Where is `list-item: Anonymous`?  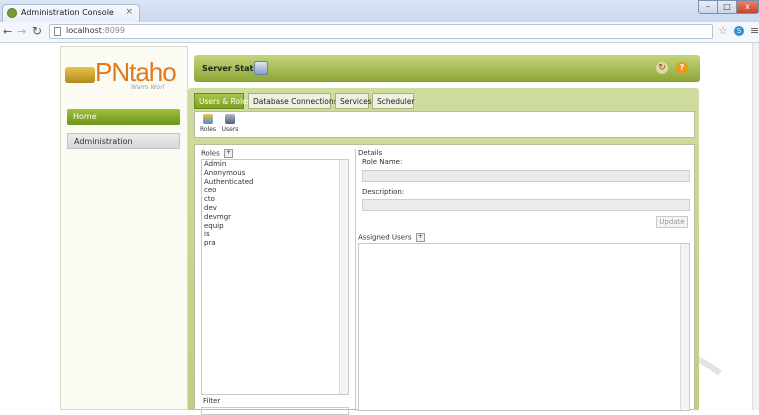 list-item: Anonymous is located at coordinates (275, 173).